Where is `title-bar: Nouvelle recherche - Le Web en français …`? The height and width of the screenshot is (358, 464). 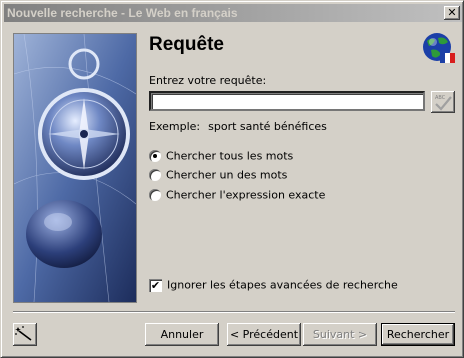 title-bar: Nouvelle recherche - Le Web en français … is located at coordinates (233, 13).